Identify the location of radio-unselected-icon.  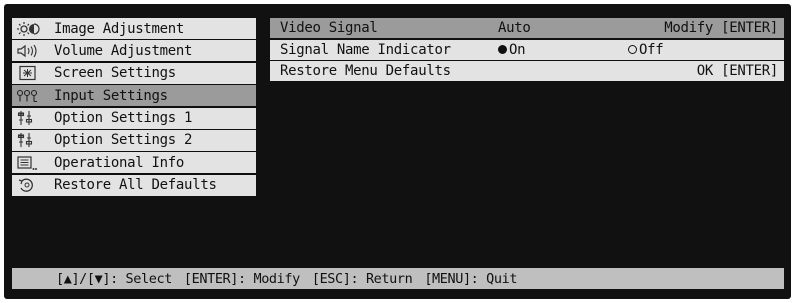
(632, 50).